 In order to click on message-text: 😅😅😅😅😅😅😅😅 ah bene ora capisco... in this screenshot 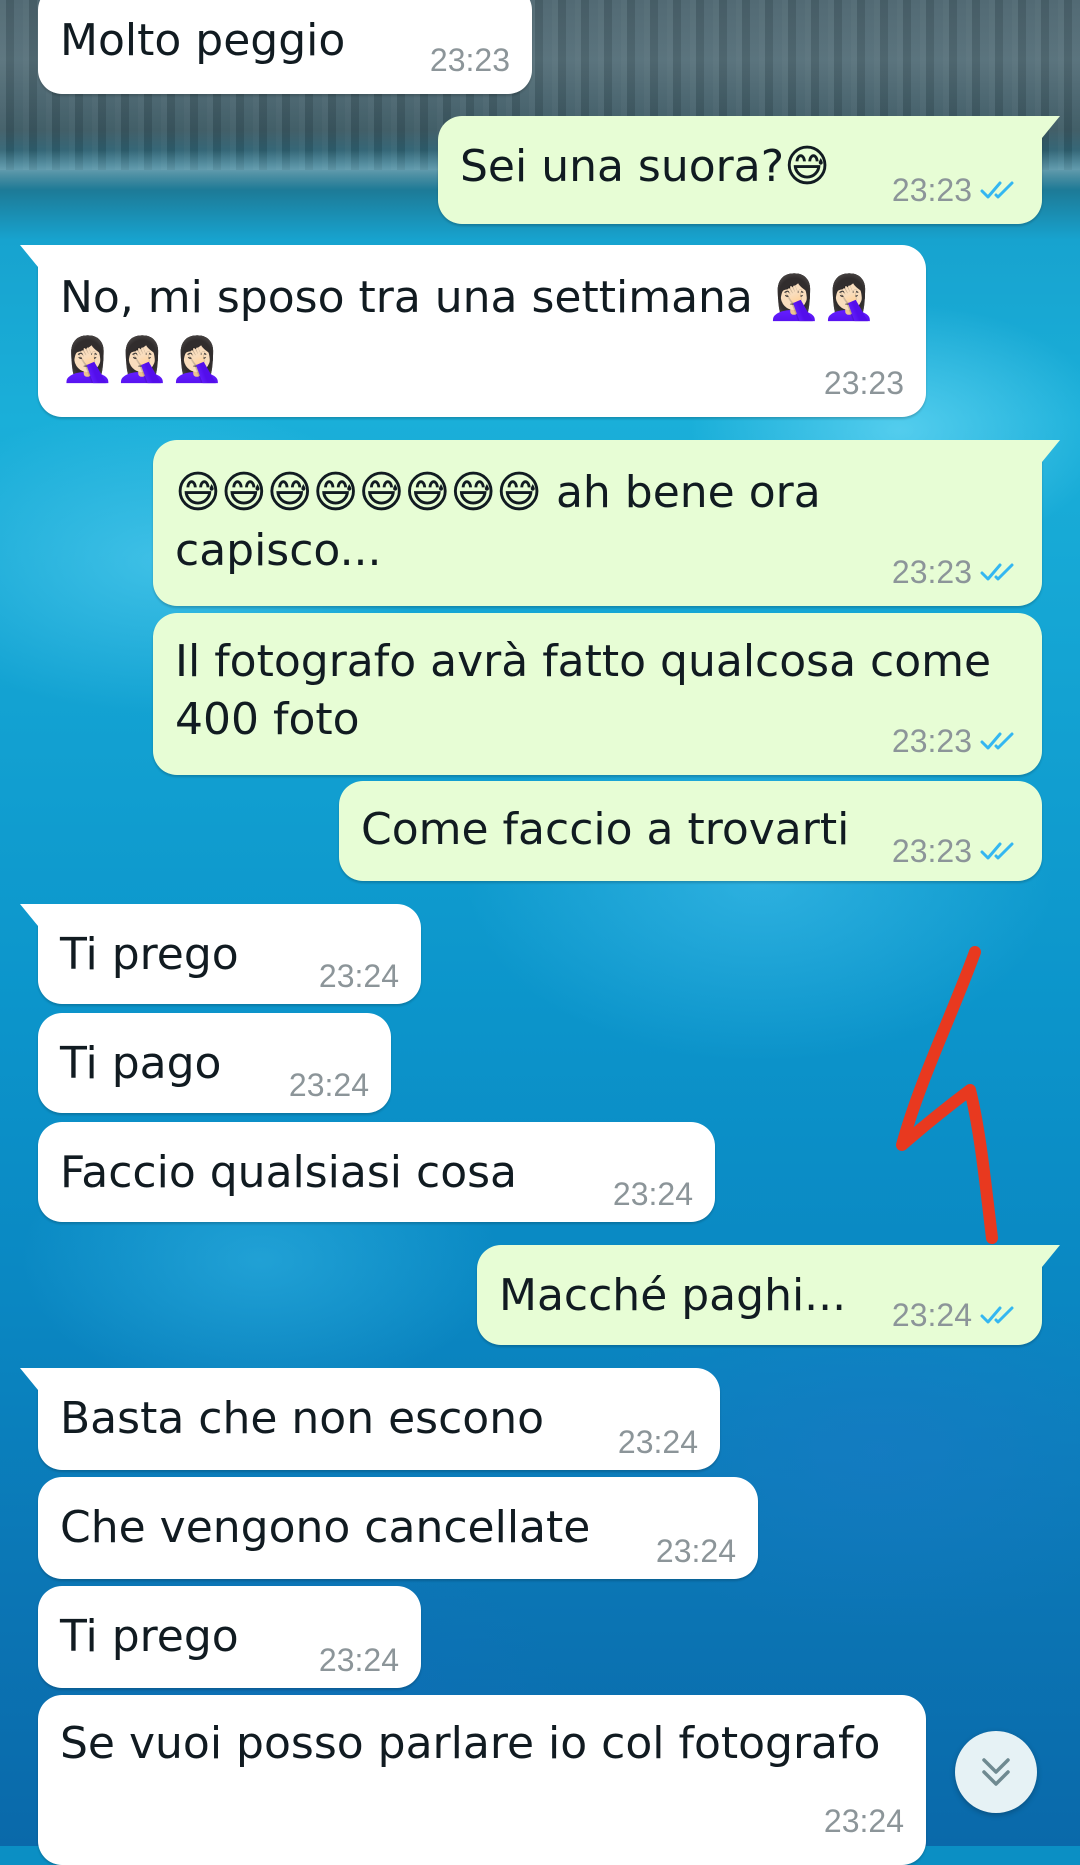, I will do `click(498, 521)`.